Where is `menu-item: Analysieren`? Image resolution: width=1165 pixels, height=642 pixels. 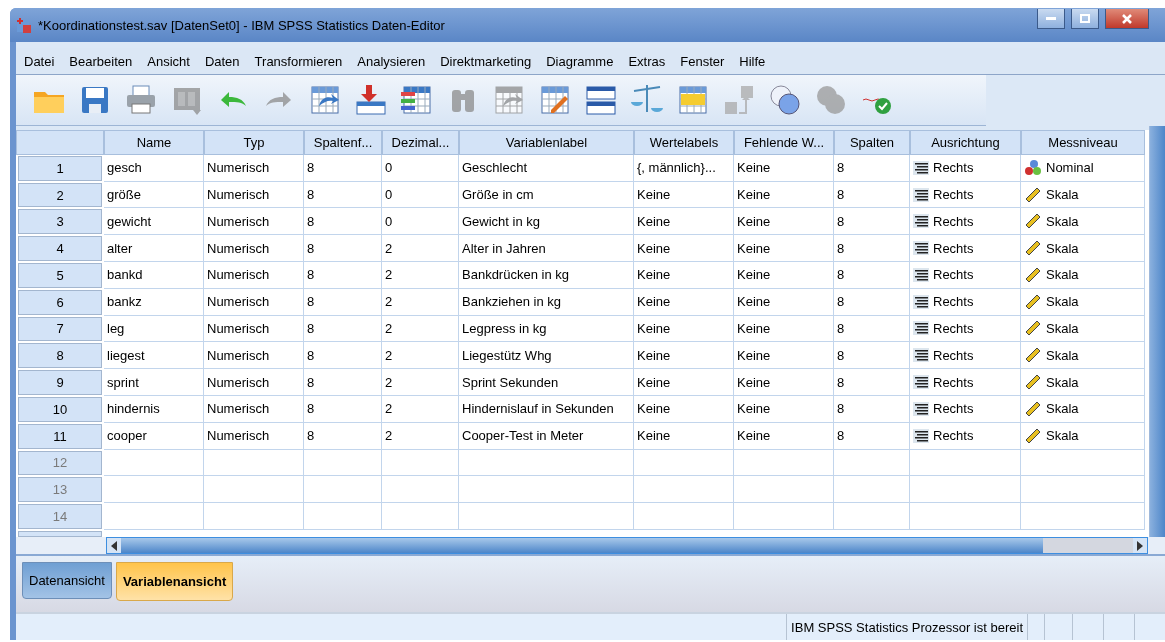 menu-item: Analysieren is located at coordinates (393, 61).